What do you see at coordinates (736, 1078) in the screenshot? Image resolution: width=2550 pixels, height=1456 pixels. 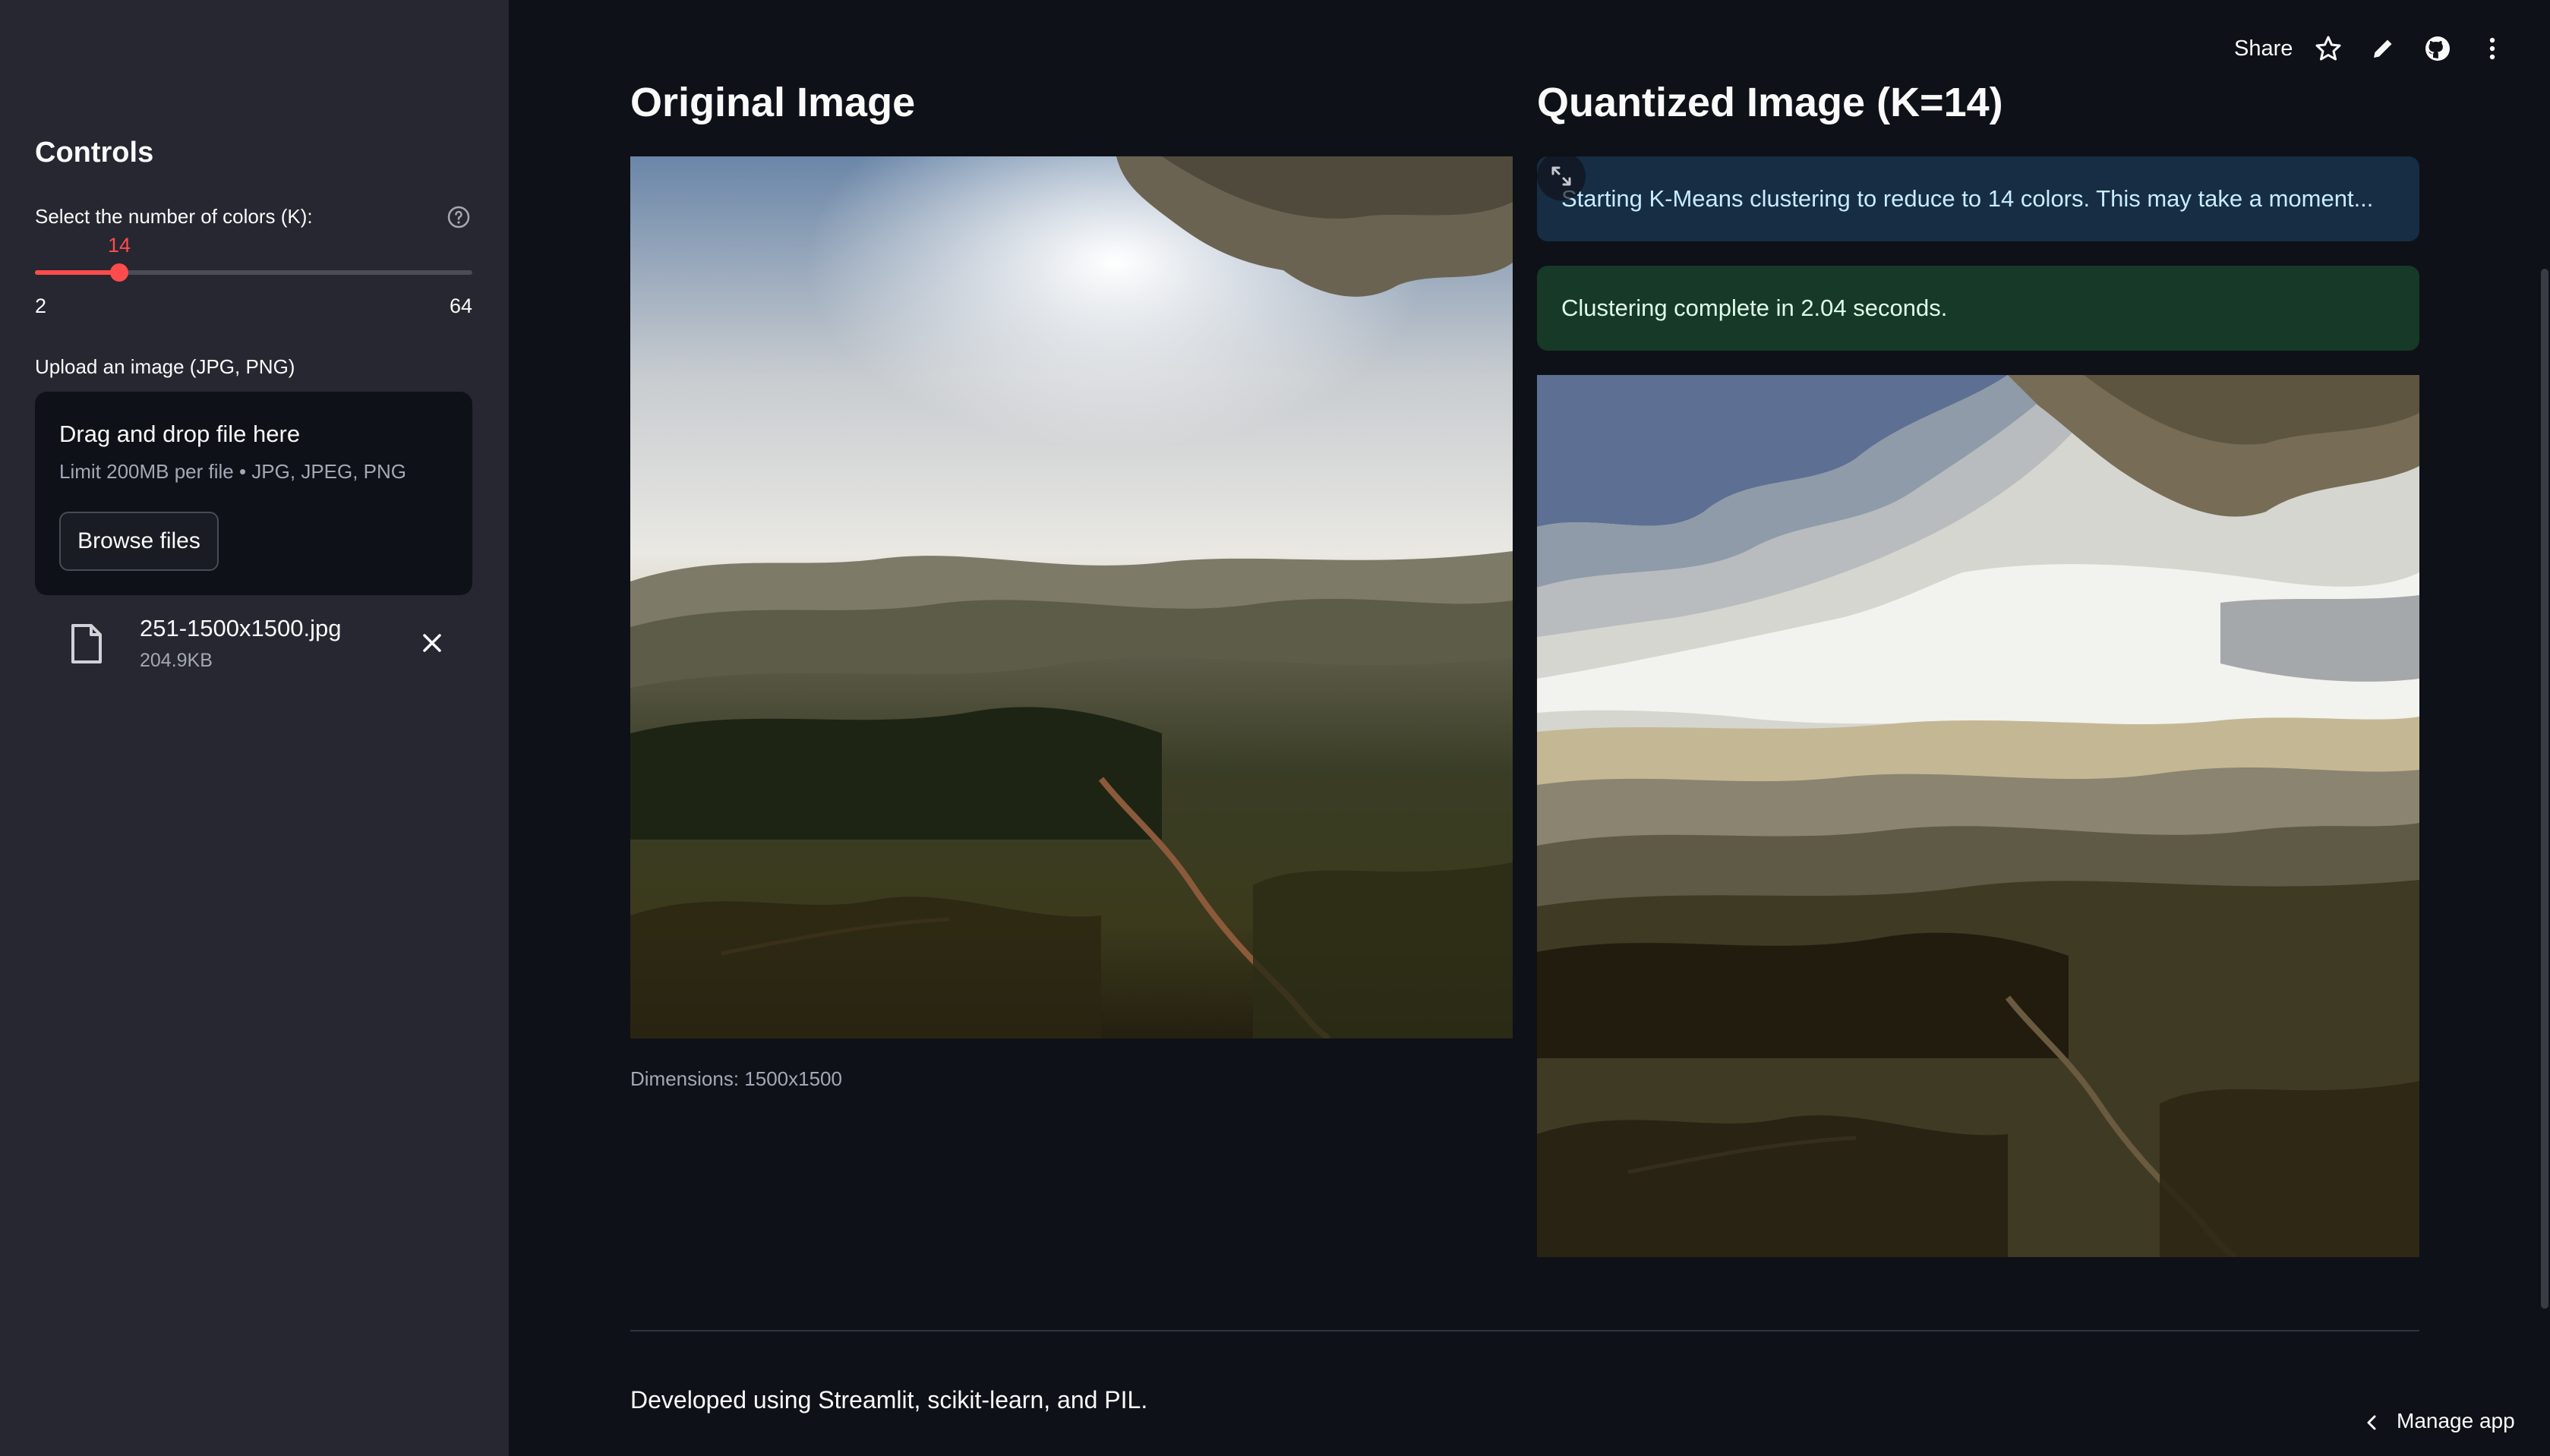 I see `image-caption: Dimensions: 1500x1500` at bounding box center [736, 1078].